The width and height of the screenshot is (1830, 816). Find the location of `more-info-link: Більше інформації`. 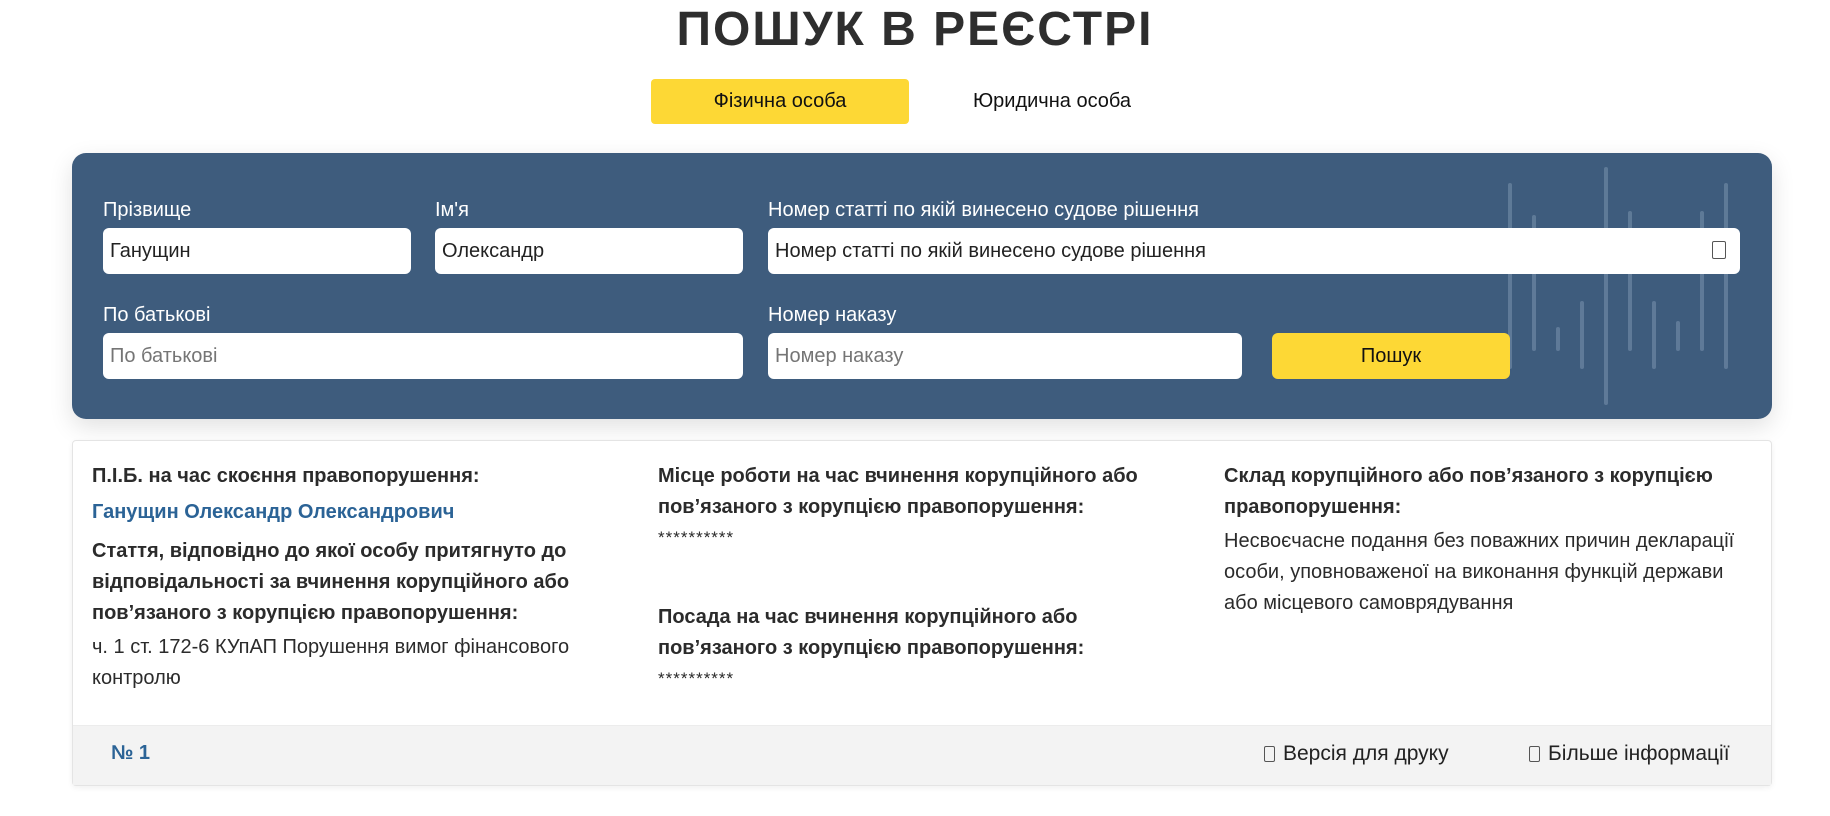

more-info-link: Більше інформації is located at coordinates (1629, 754).